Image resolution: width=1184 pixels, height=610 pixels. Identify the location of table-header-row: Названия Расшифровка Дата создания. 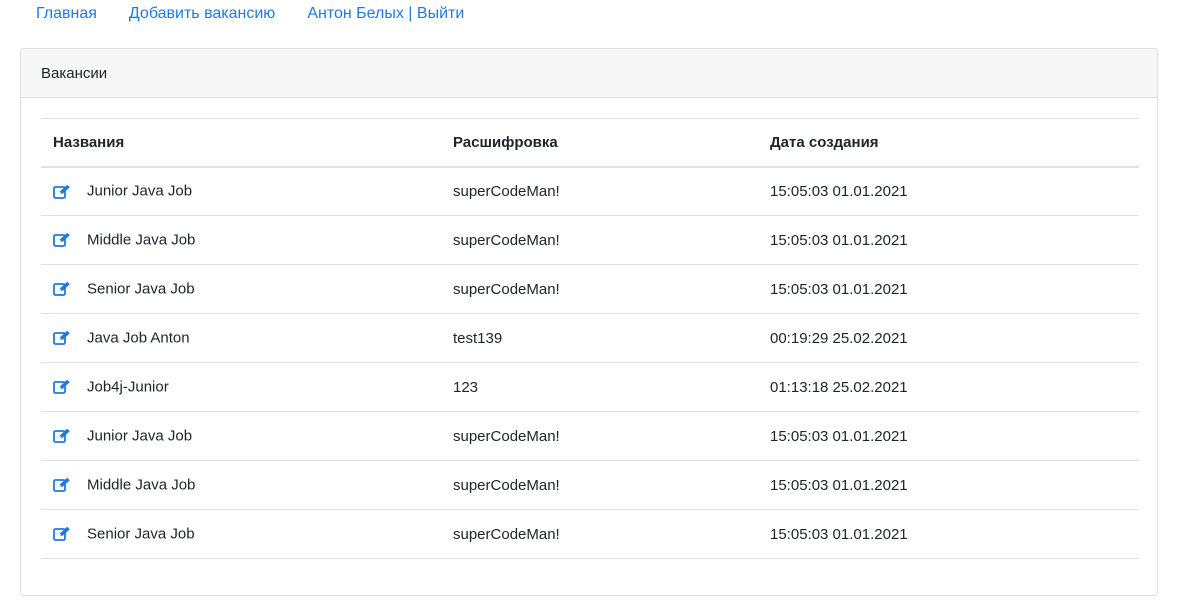
(590, 143).